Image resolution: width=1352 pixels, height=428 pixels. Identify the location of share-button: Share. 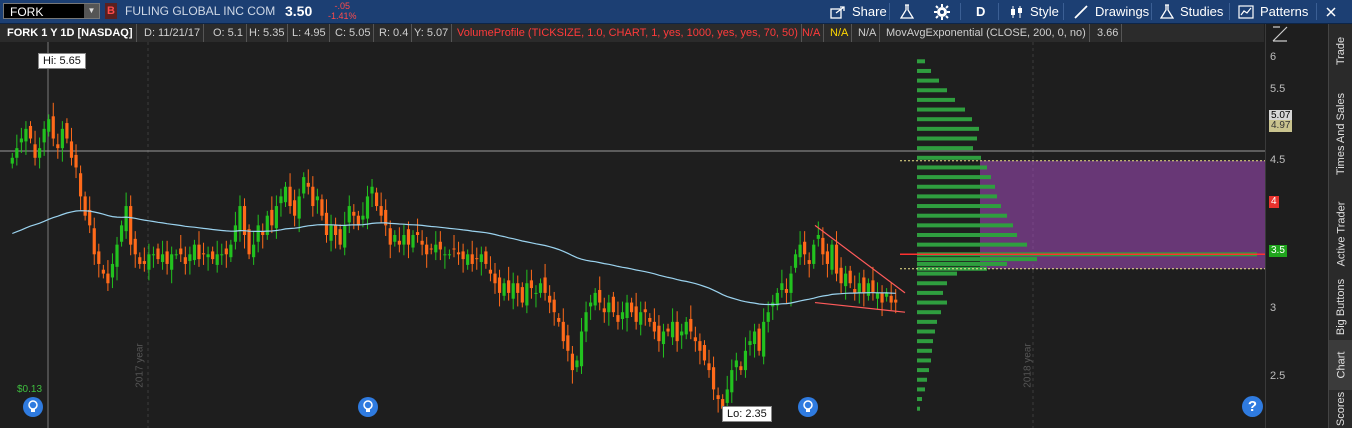
(858, 11).